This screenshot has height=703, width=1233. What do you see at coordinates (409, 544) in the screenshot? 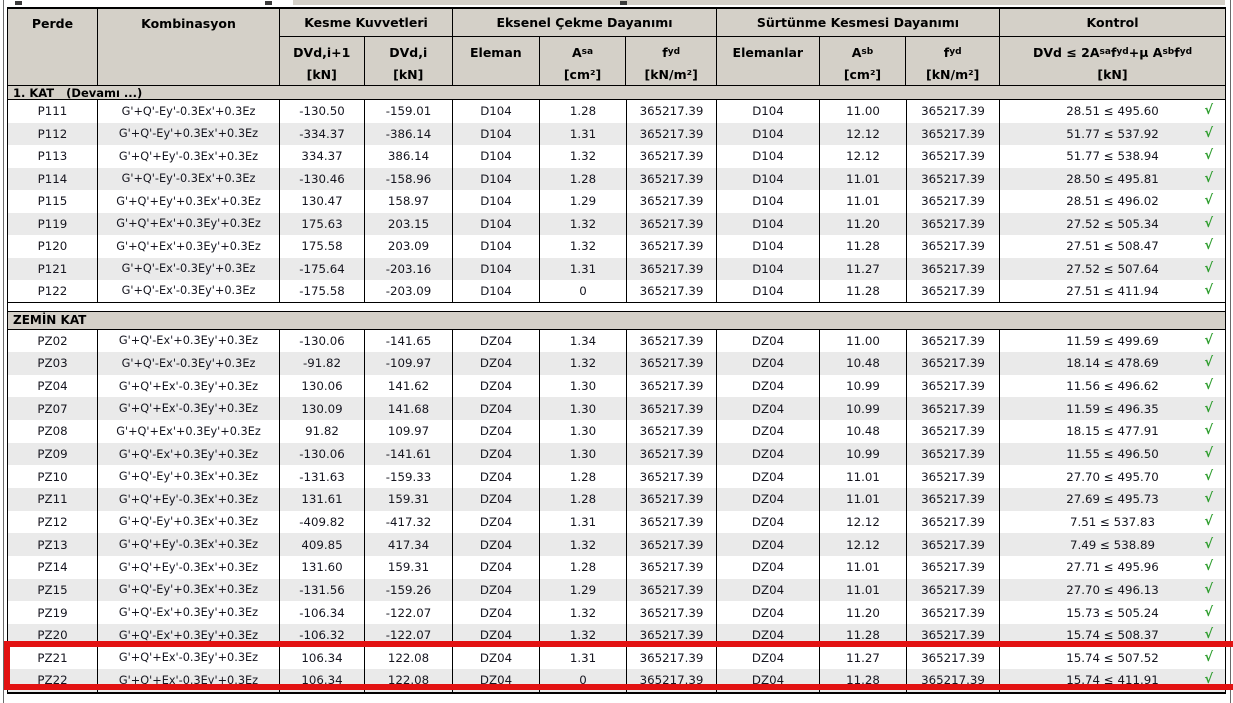
I see `cell-dvd-i: 417.34` at bounding box center [409, 544].